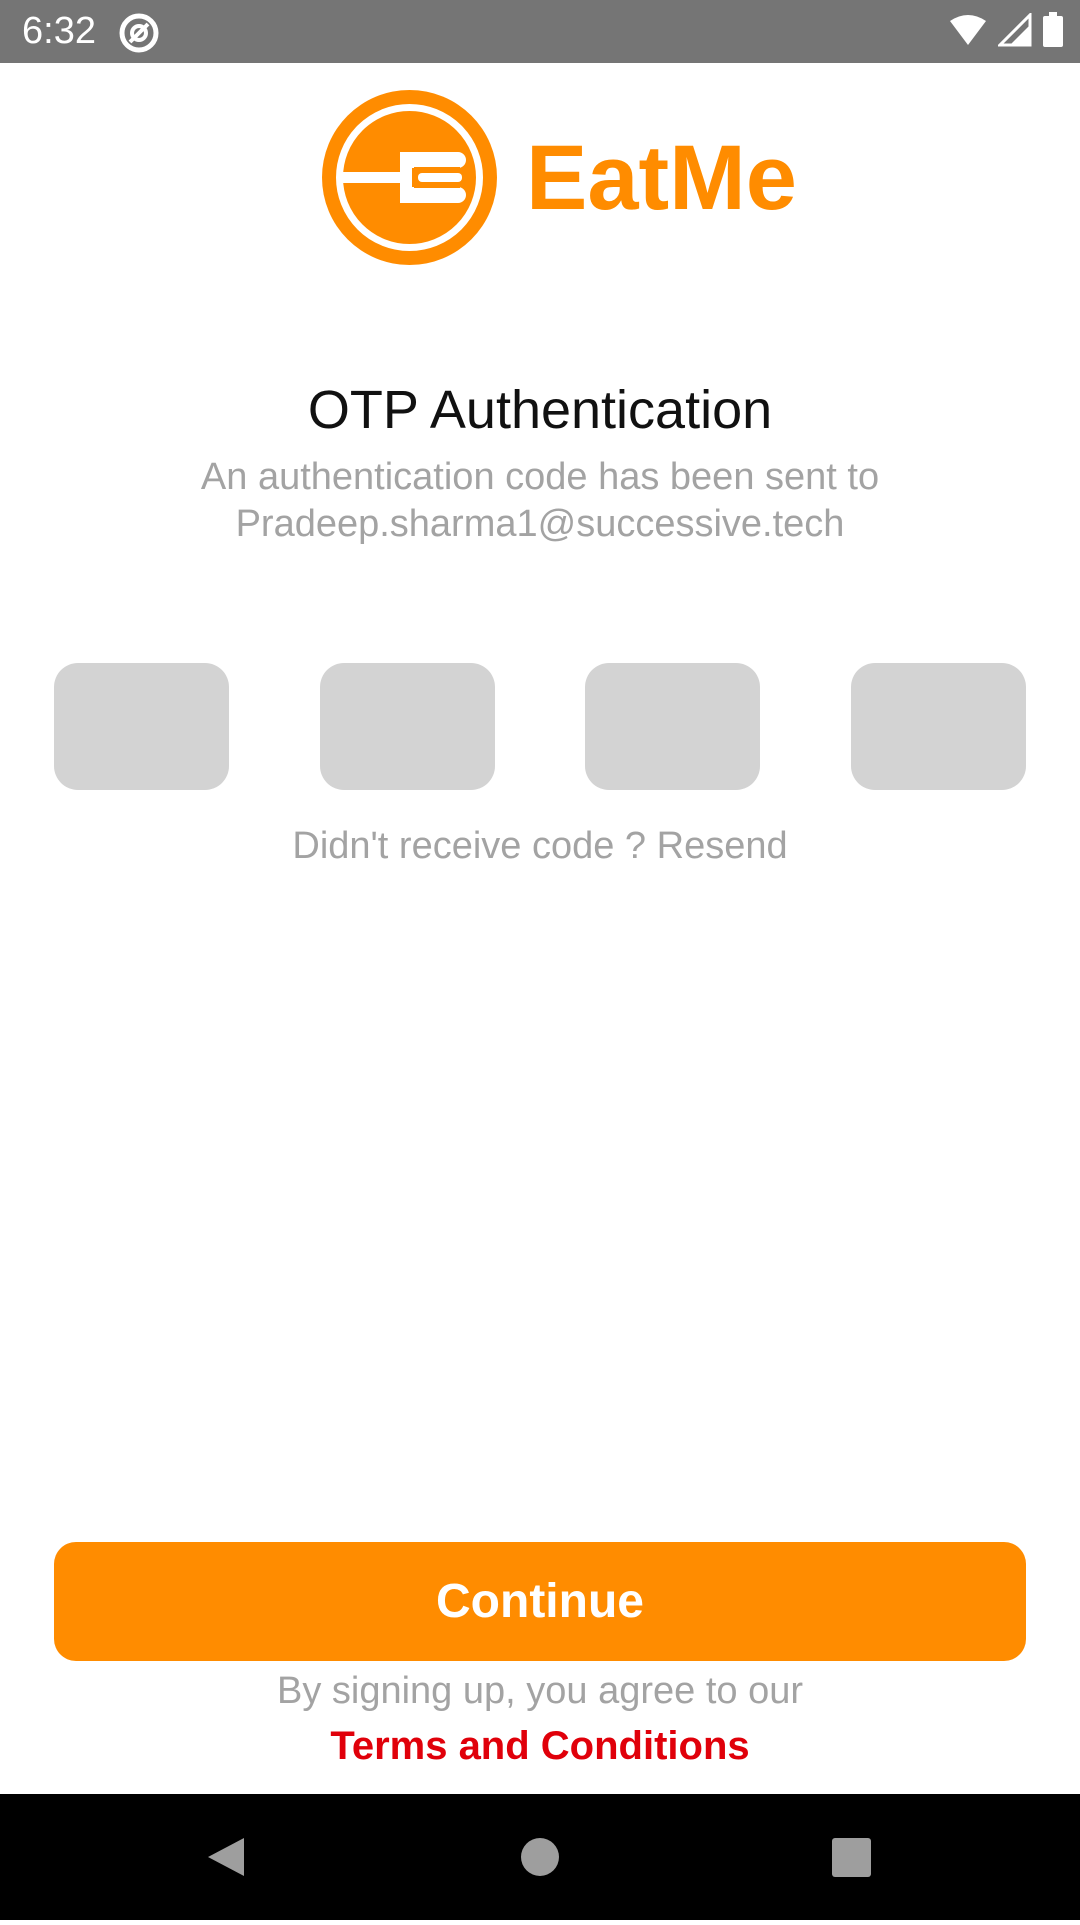  I want to click on otp-input-row, so click(540, 726).